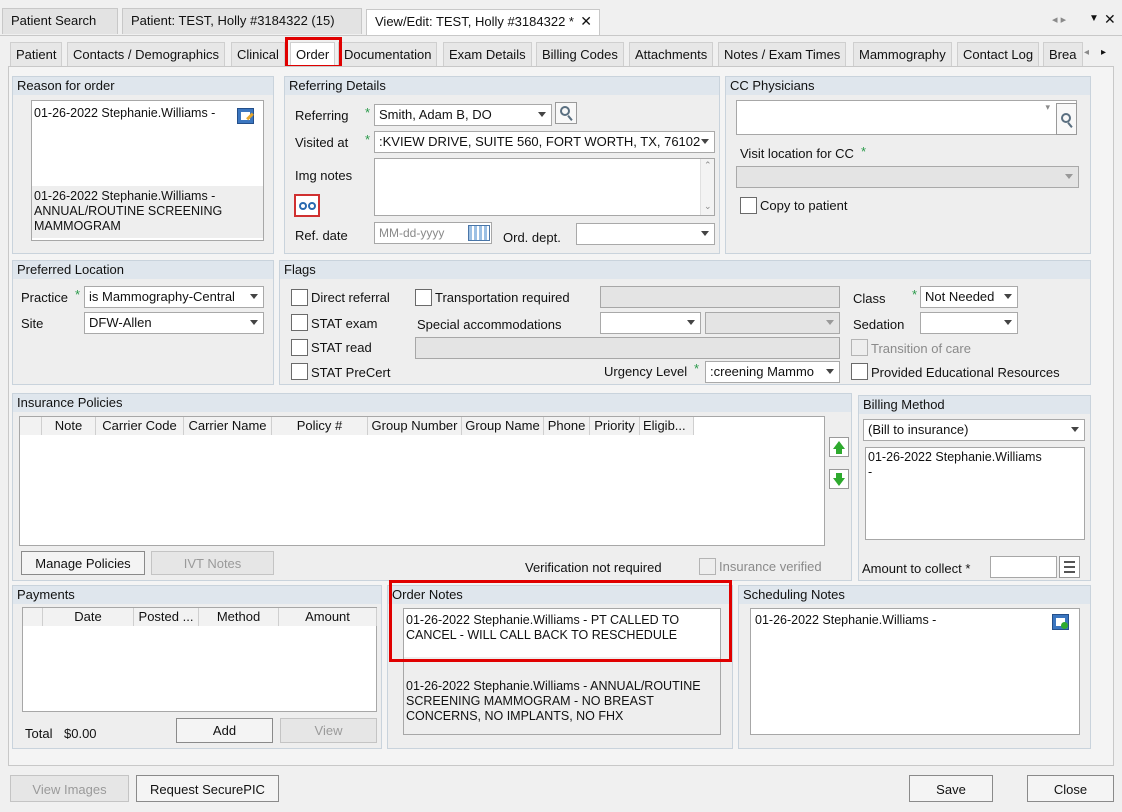 This screenshot has width=1122, height=812. I want to click on add-note-icon, so click(1060, 622).